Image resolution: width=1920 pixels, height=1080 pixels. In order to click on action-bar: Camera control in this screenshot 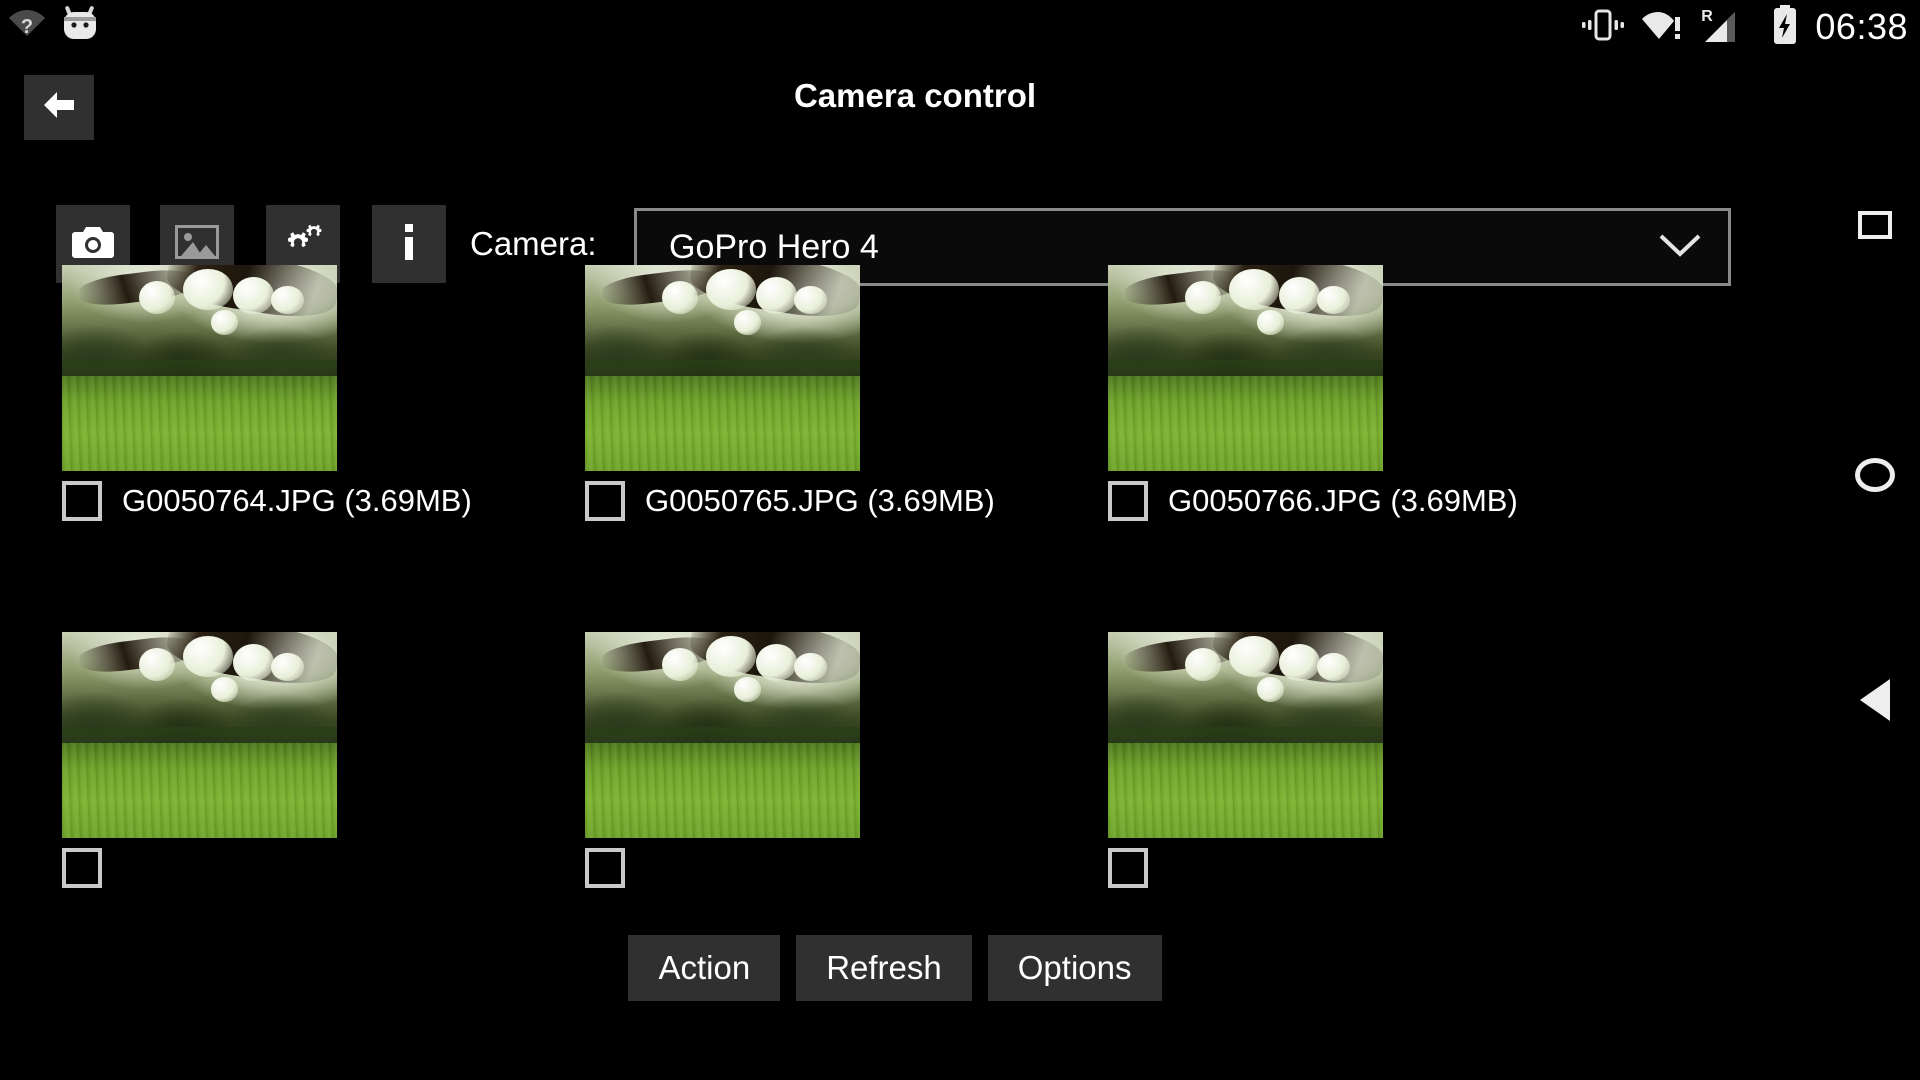, I will do `click(915, 107)`.